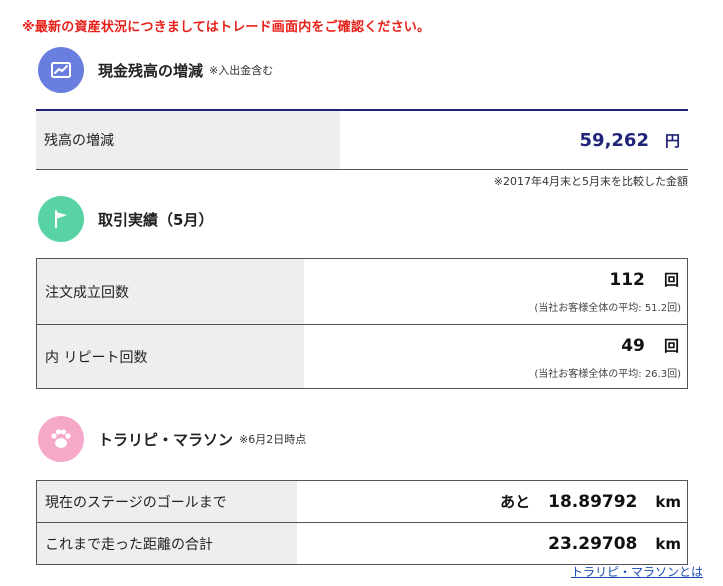  What do you see at coordinates (226, 27) in the screenshot?
I see `notice-text: ※最新の資産状況につきましてはトレード画面内をご確認ください。` at bounding box center [226, 27].